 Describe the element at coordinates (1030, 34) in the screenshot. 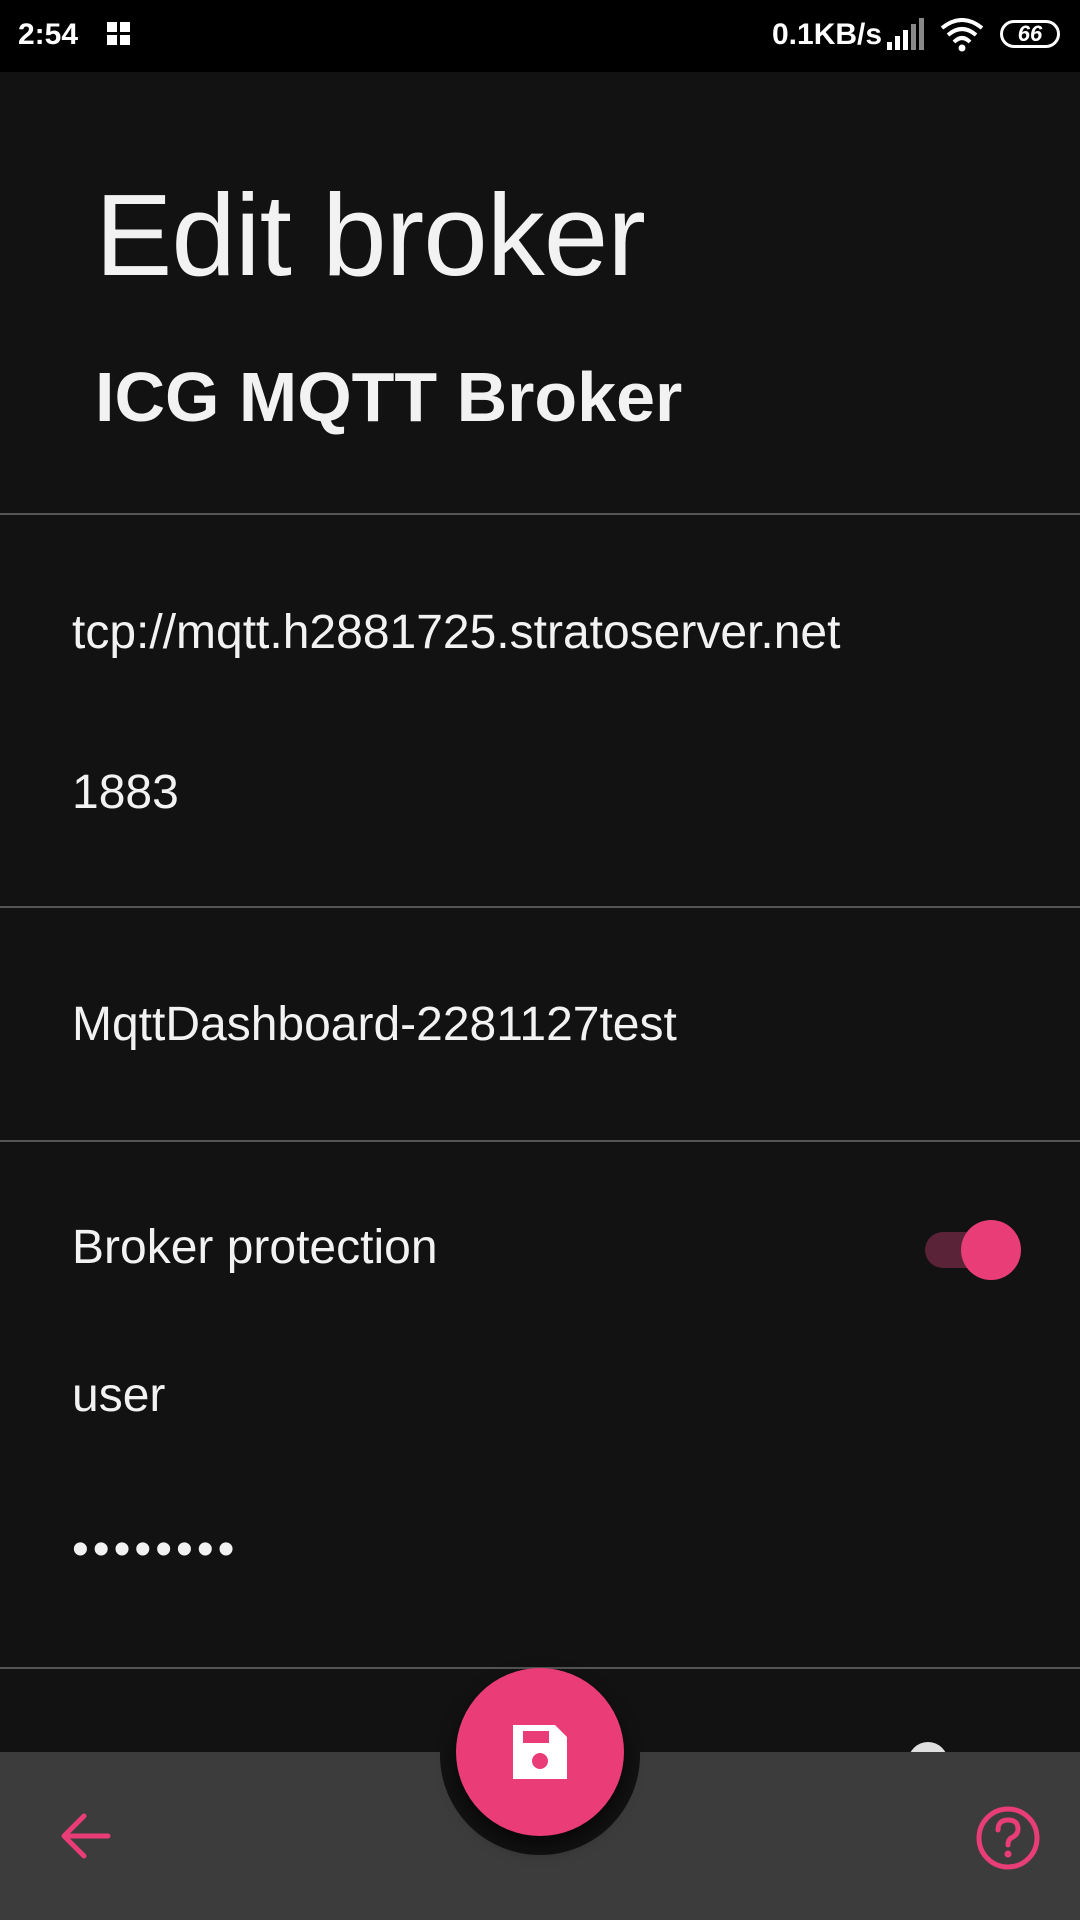

I see `battery-indicator: 66` at that location.